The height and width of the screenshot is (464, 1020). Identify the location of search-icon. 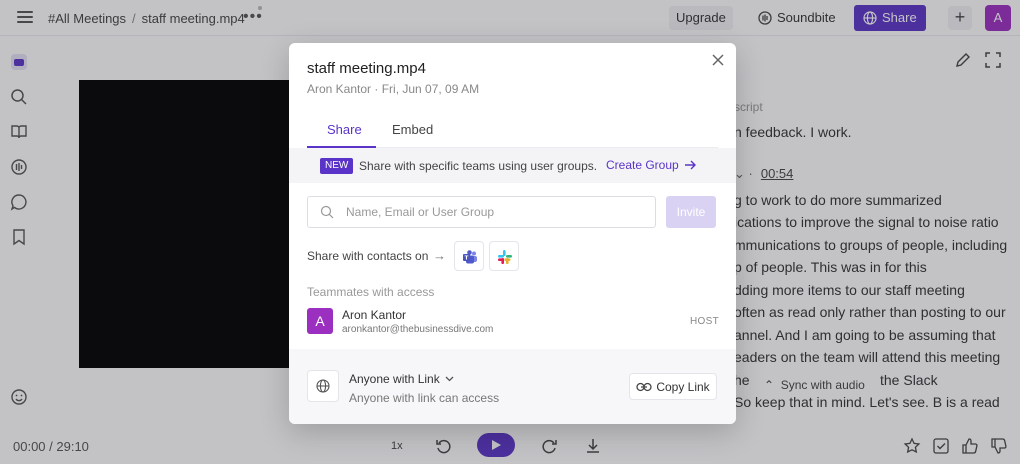
(327, 212).